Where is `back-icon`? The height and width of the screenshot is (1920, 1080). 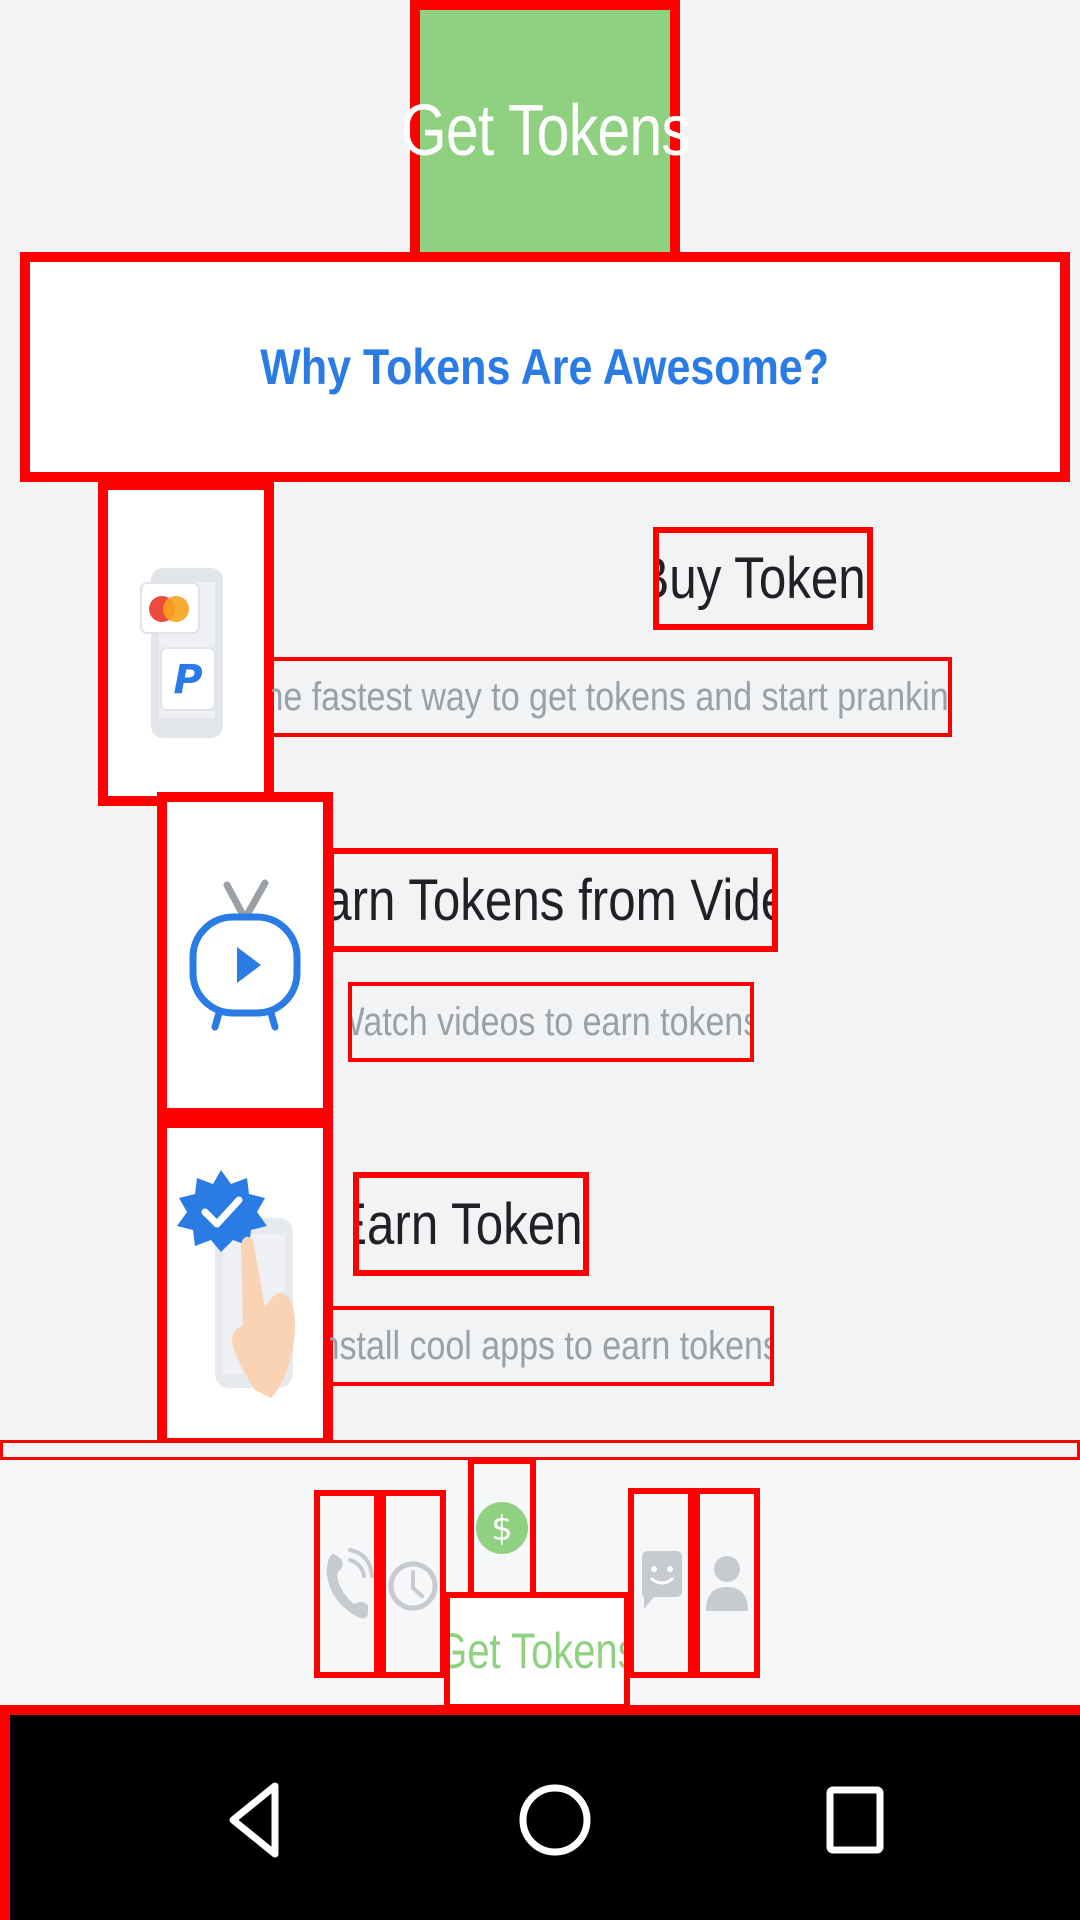
back-icon is located at coordinates (254, 1820).